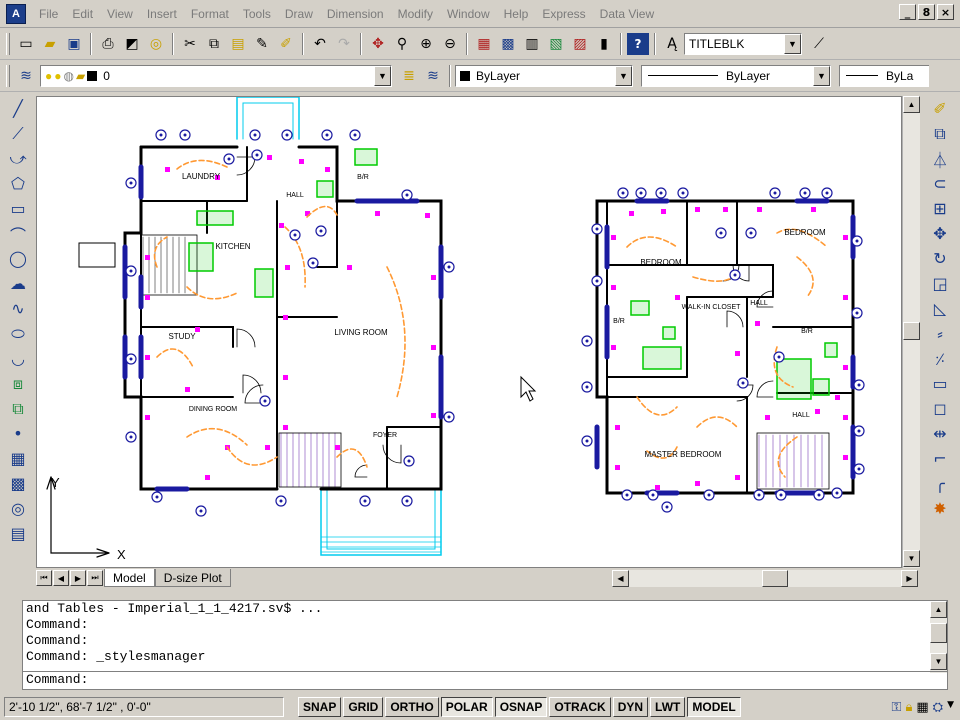 The height and width of the screenshot is (720, 960). What do you see at coordinates (908, 707) in the screenshot?
I see `lock-icon: 🔒︎` at bounding box center [908, 707].